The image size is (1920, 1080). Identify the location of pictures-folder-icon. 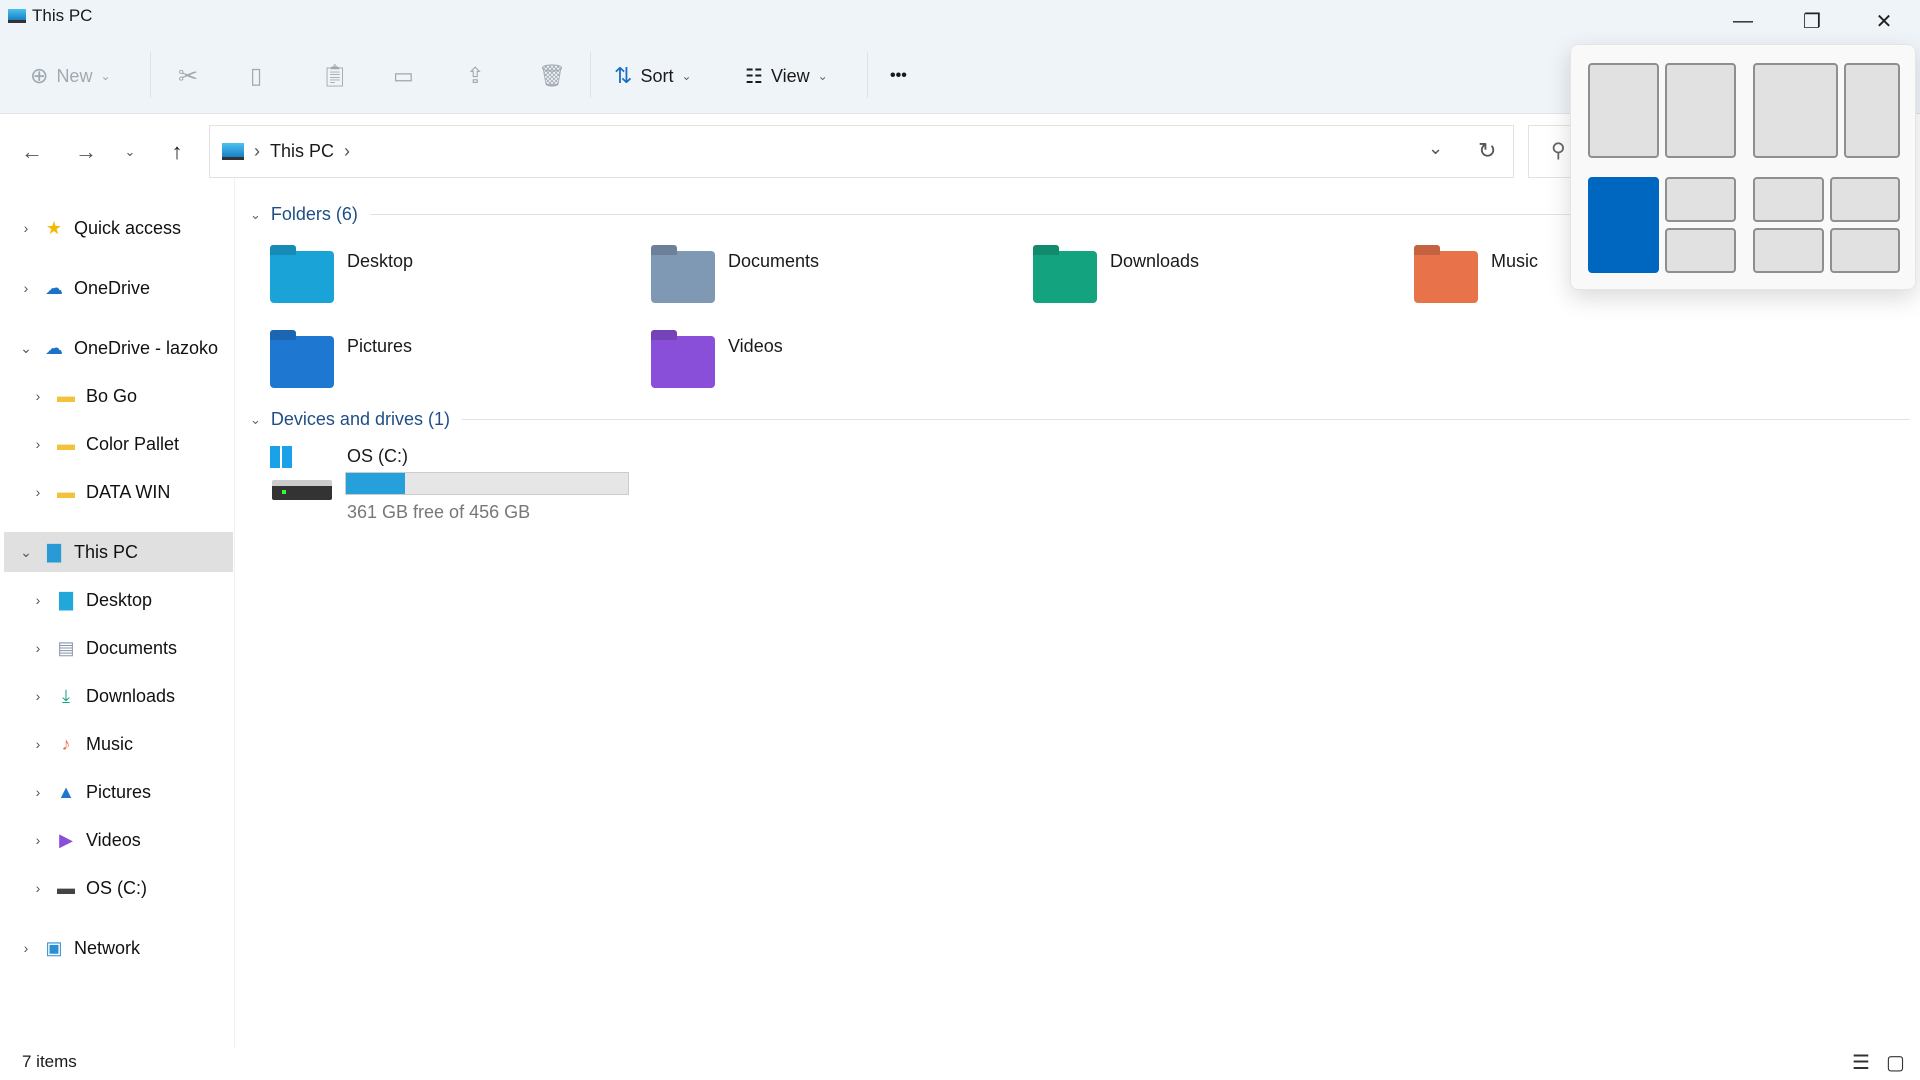
(302, 362).